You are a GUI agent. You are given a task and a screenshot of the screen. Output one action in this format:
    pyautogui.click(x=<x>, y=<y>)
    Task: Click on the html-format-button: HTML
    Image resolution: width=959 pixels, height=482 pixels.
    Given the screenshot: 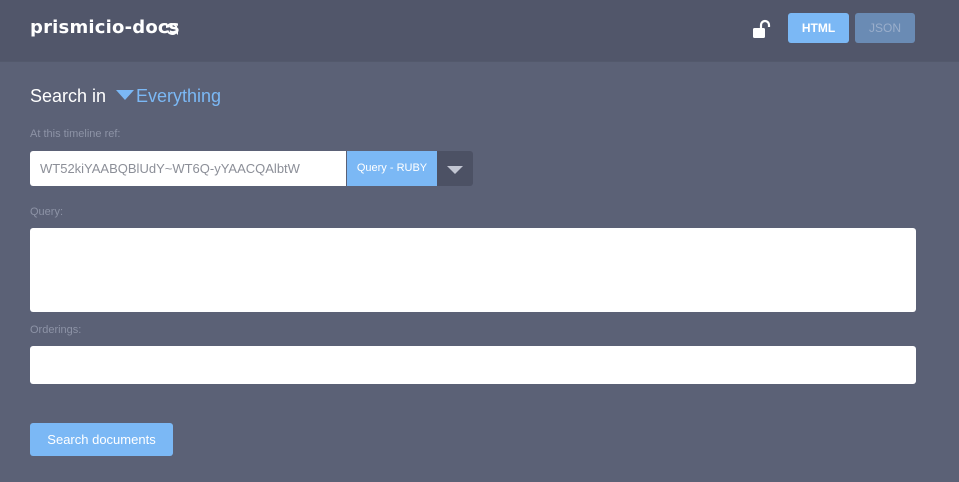 What is the action you would take?
    pyautogui.click(x=818, y=28)
    